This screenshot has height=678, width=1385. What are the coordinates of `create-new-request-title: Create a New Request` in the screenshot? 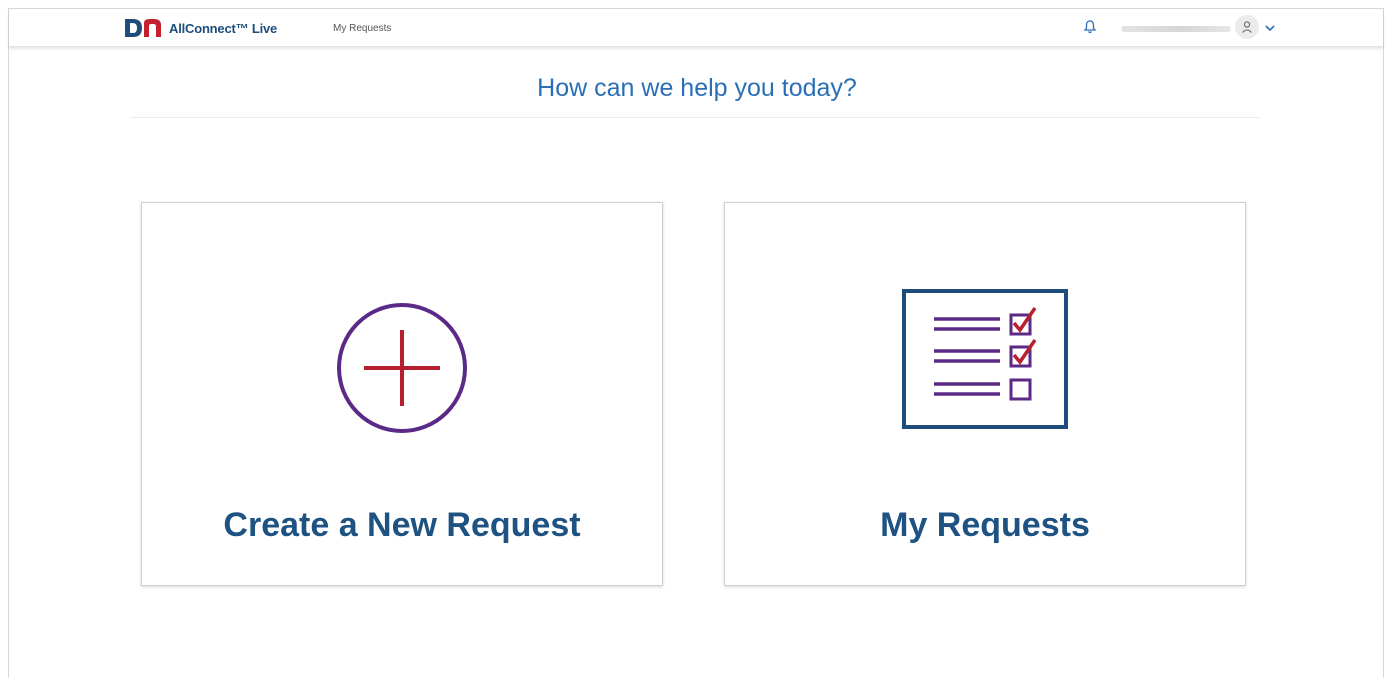 It's located at (402, 525).